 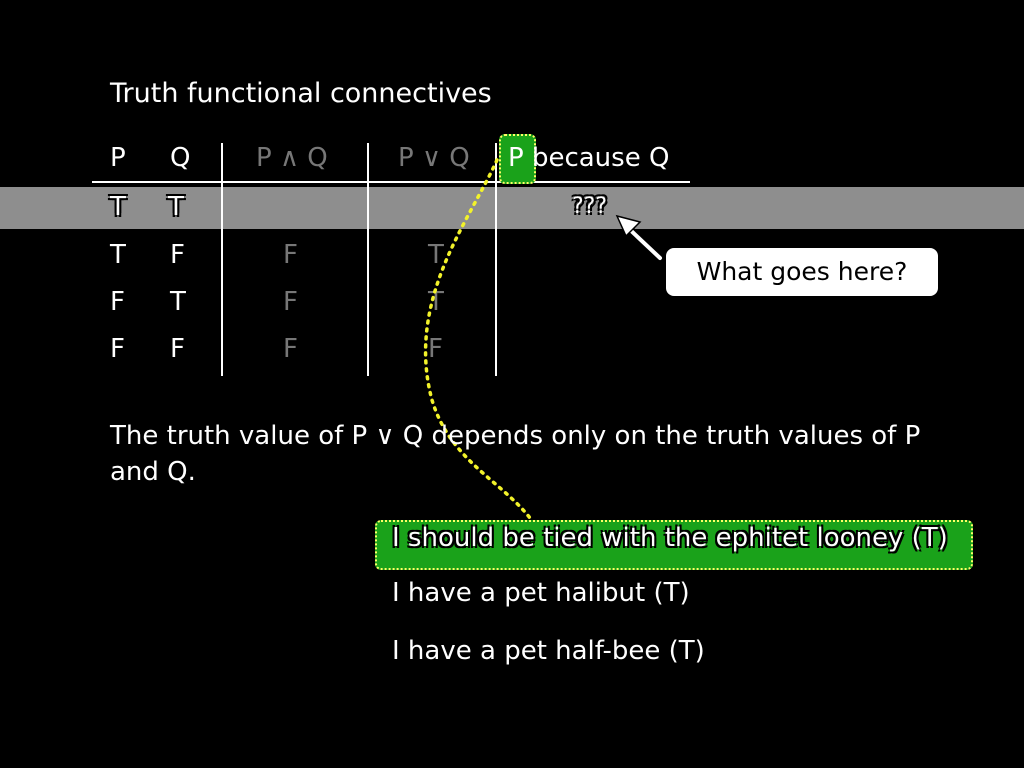 I want to click on sentence-2: I have a pet halibut (T), so click(x=541, y=593).